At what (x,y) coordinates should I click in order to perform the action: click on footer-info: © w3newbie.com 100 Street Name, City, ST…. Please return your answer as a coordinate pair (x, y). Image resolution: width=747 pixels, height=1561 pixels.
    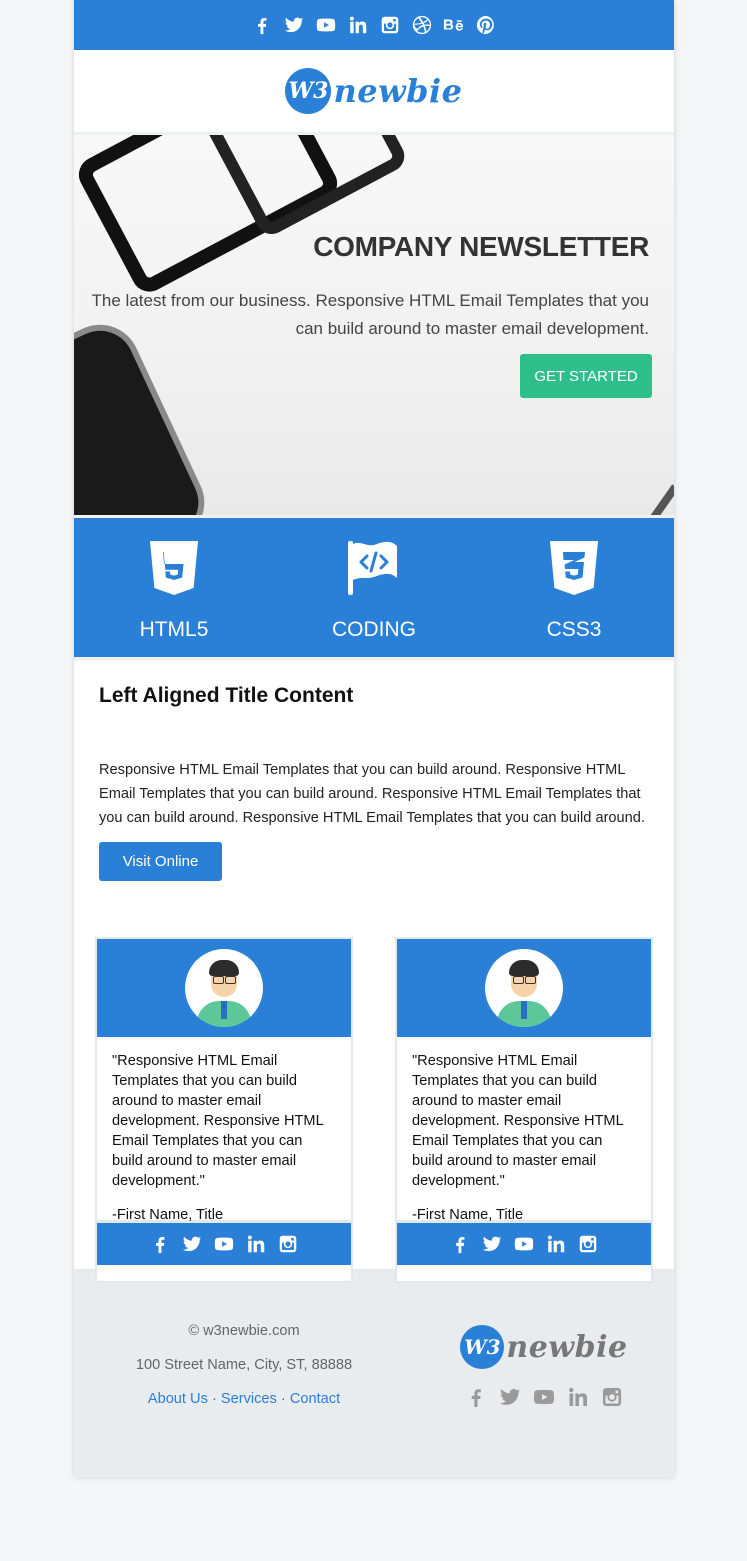
    Looking at the image, I should click on (244, 1373).